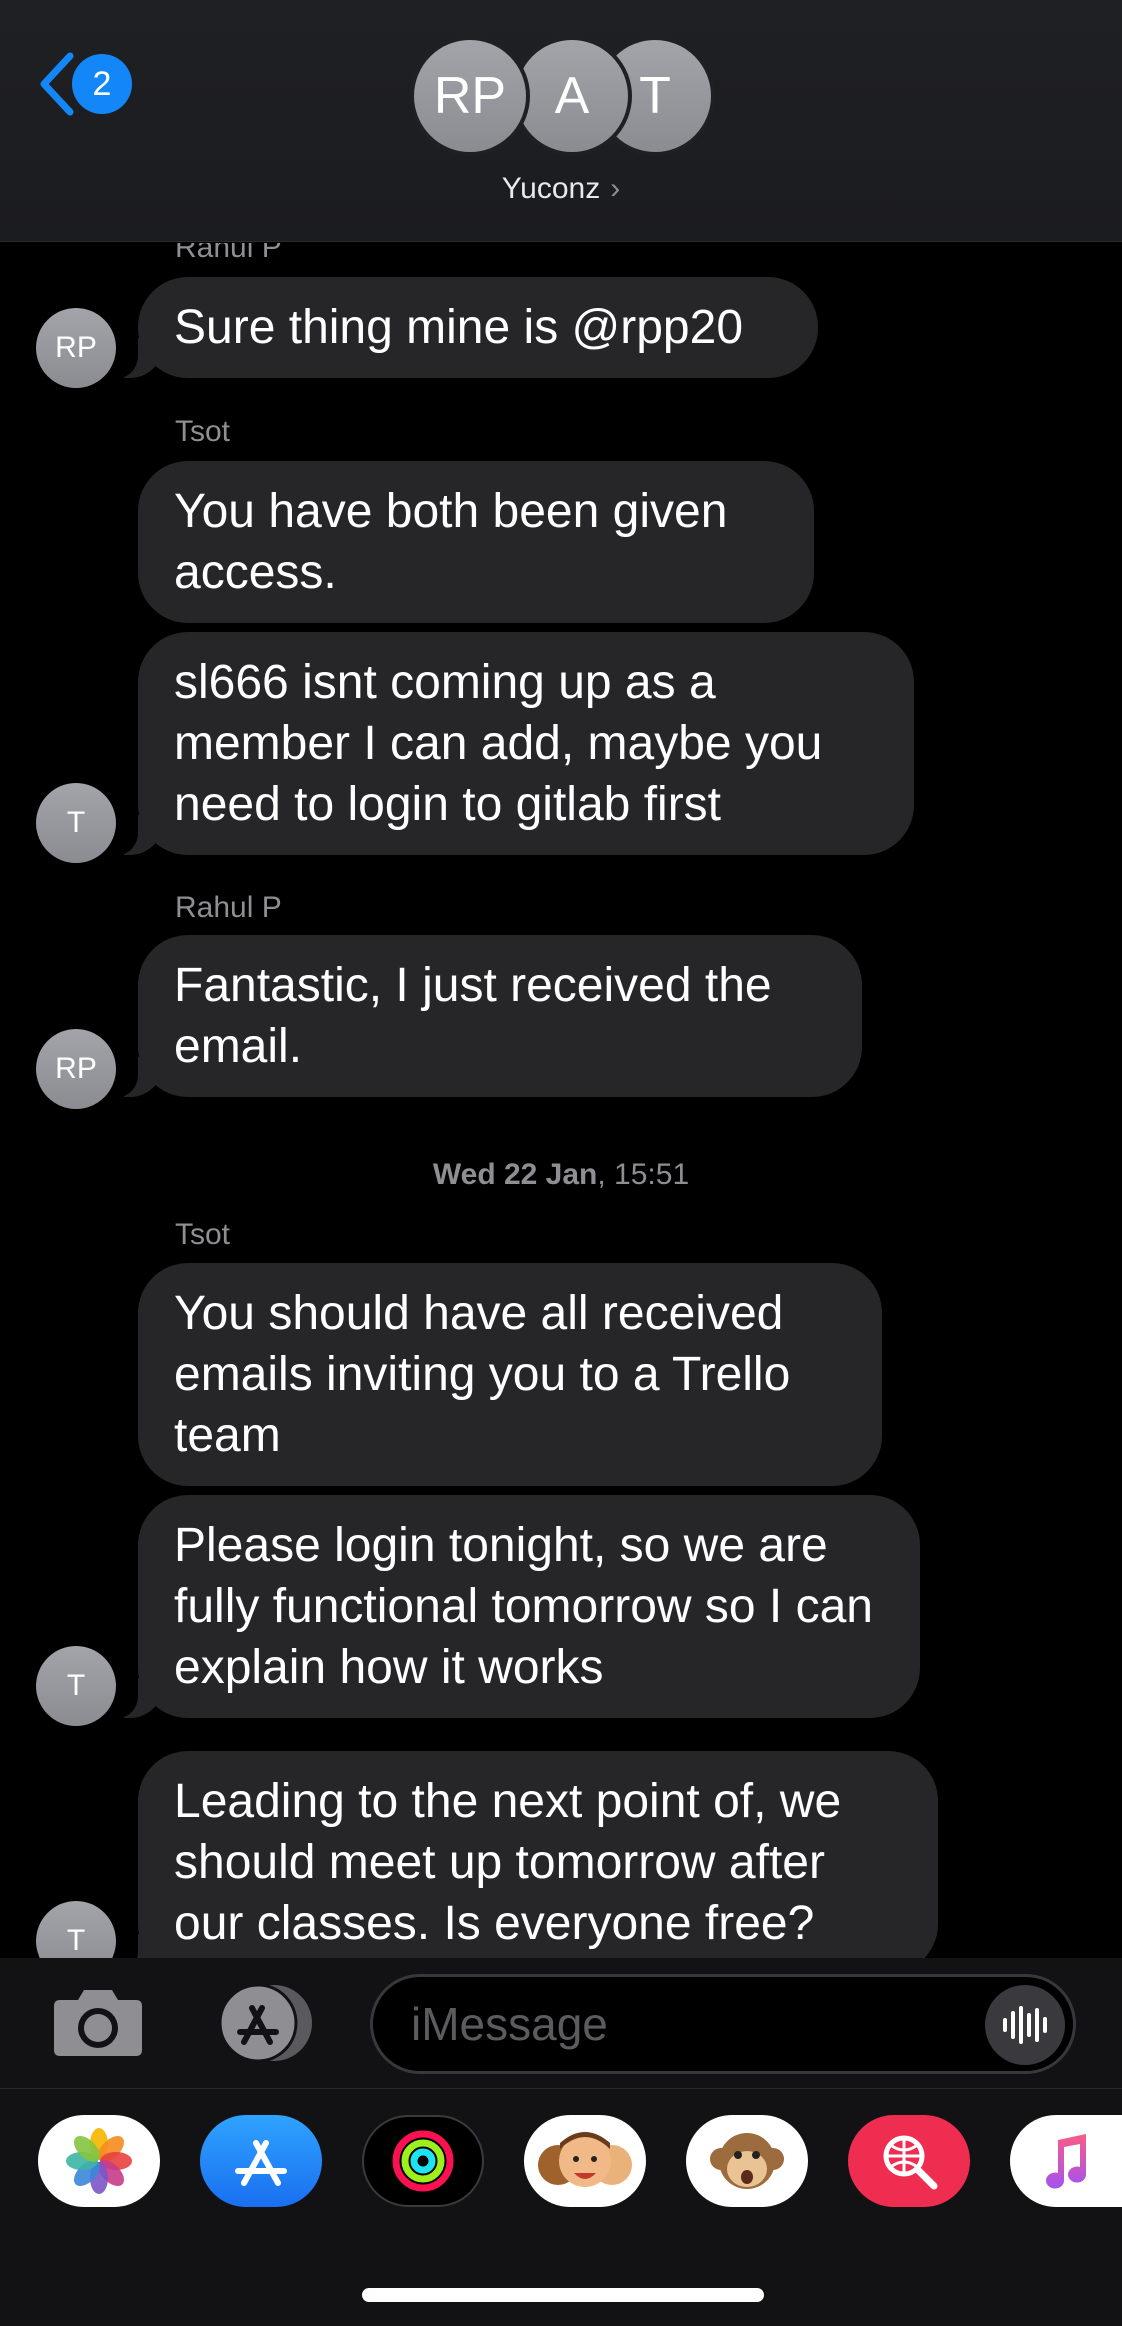  What do you see at coordinates (615, 188) in the screenshot?
I see `chevron-right-icon: ›` at bounding box center [615, 188].